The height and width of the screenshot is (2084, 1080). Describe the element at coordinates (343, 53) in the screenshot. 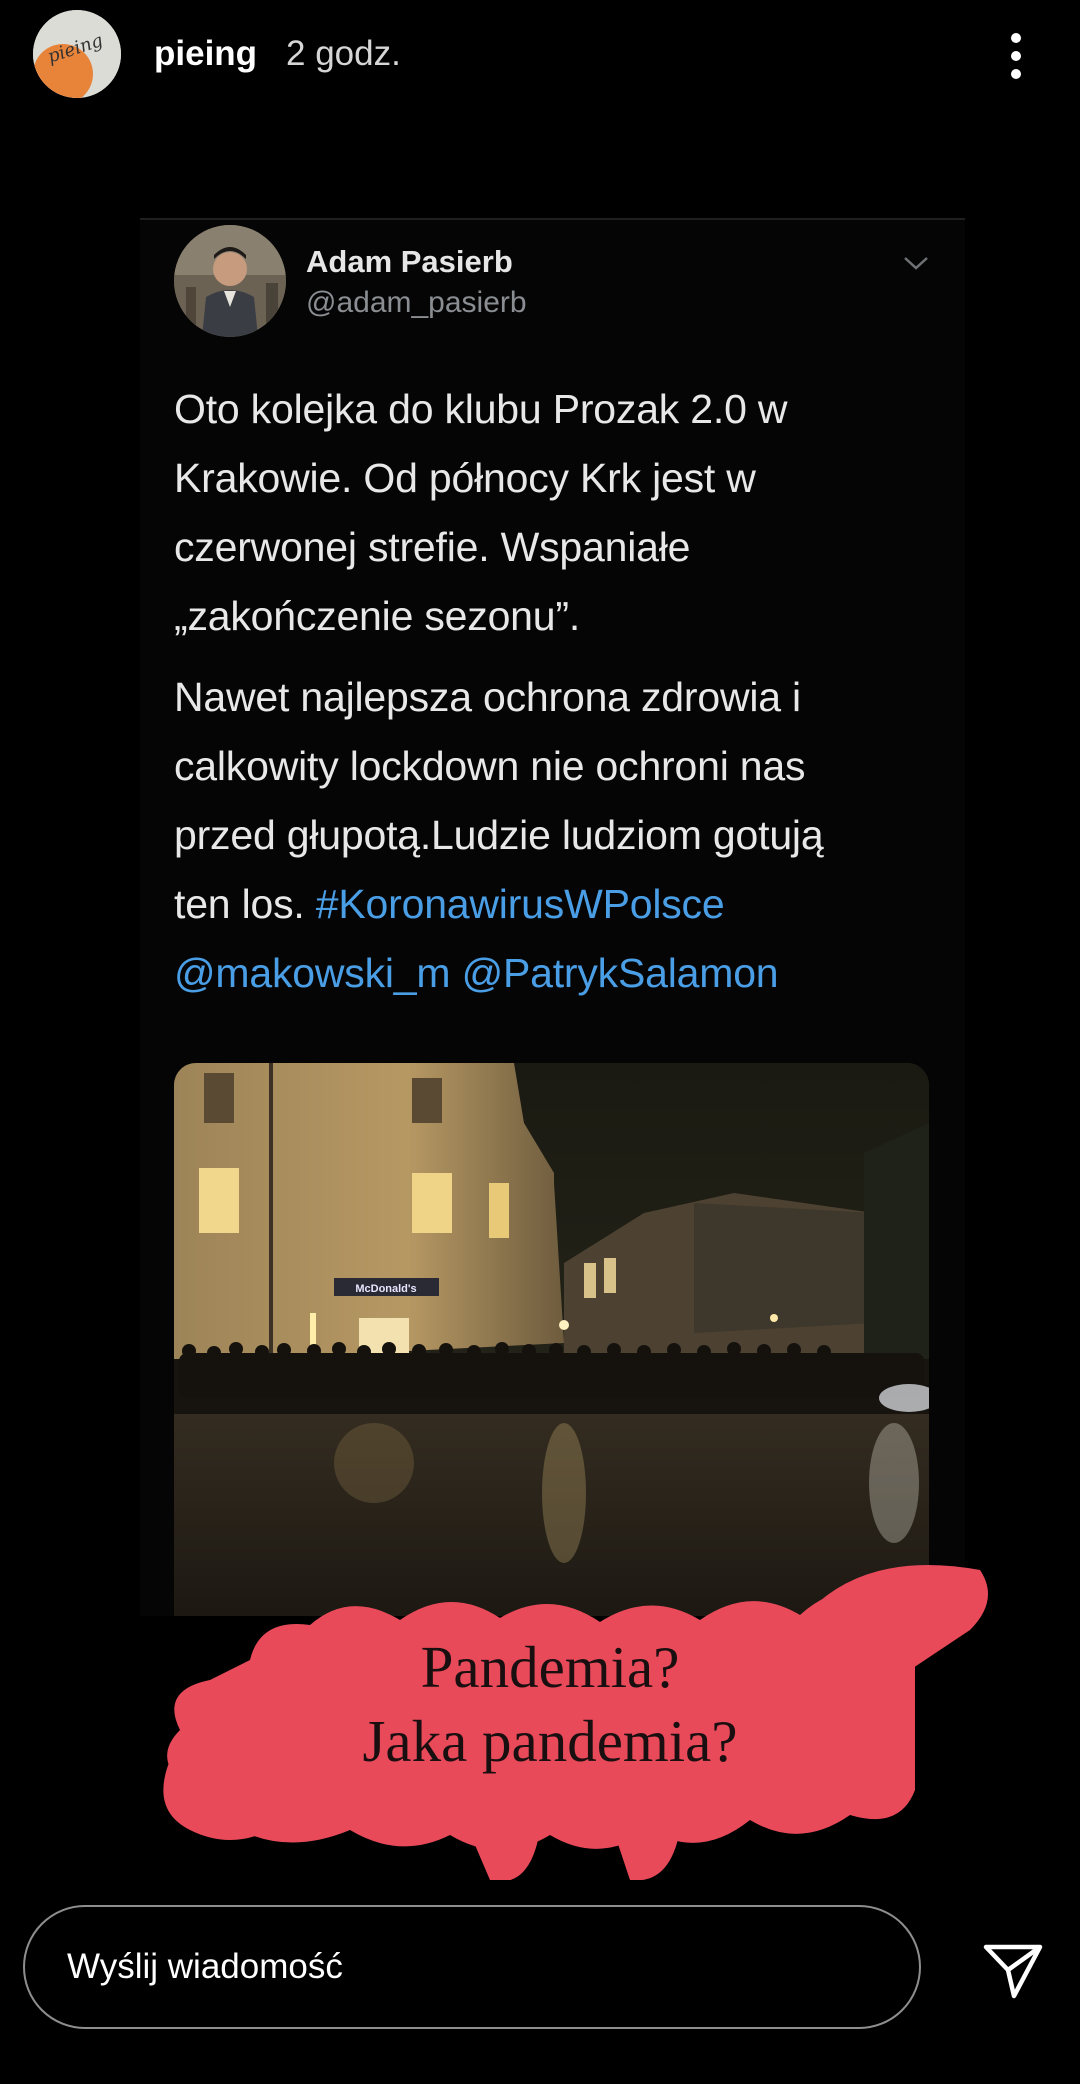

I see `story-timestamp: 2 godz.` at that location.